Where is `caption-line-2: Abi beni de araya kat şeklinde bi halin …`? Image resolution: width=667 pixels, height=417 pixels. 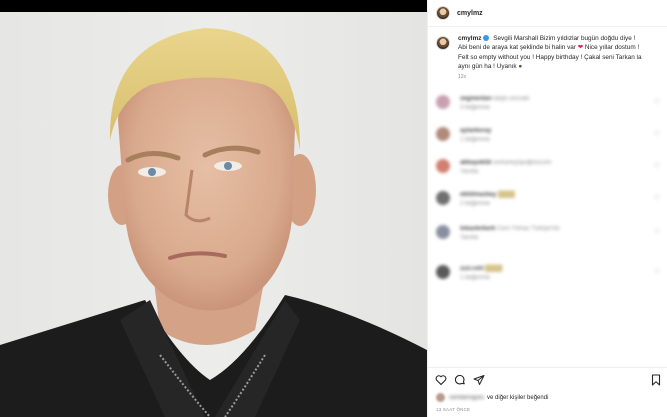 caption-line-2: Abi beni de araya kat şeklinde bi halin … is located at coordinates (517, 48).